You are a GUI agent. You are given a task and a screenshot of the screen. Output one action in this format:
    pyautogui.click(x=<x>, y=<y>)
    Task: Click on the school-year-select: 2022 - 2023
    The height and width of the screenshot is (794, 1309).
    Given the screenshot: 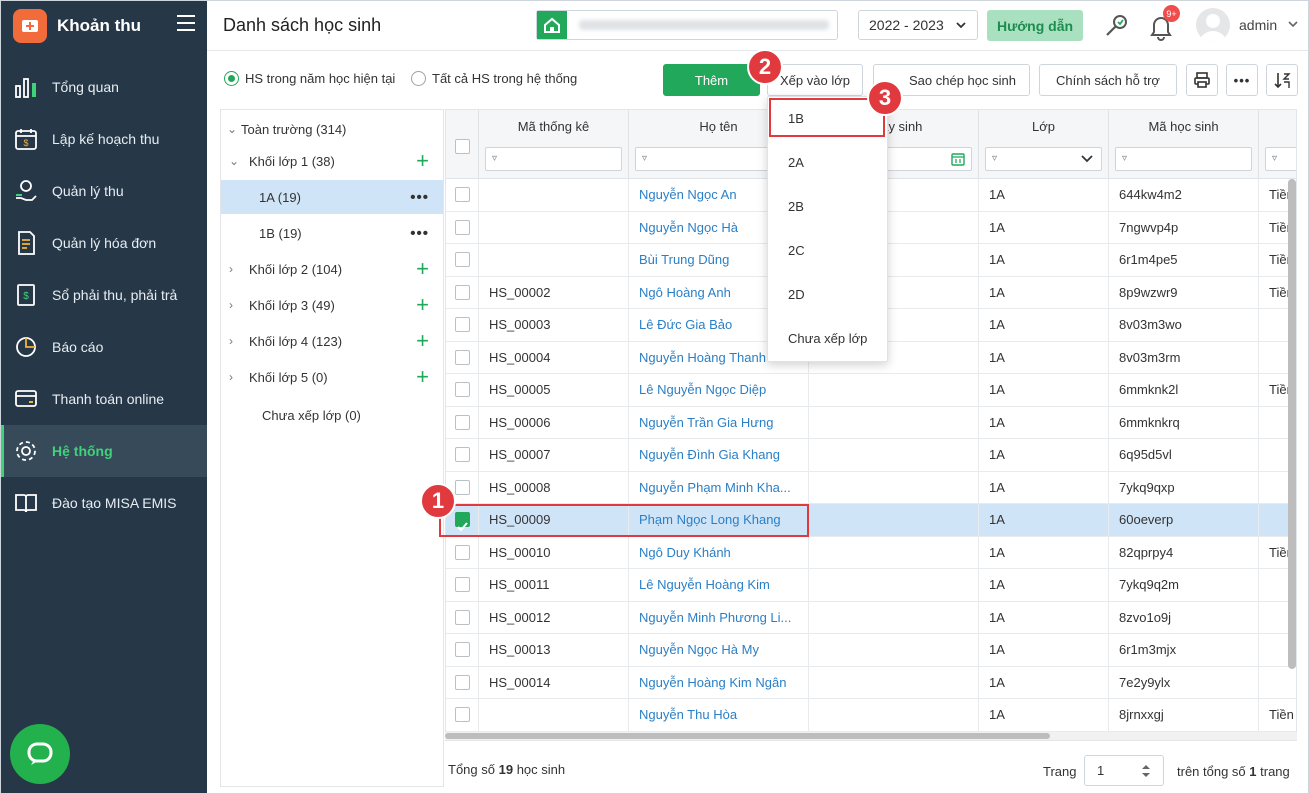 What is the action you would take?
    pyautogui.click(x=918, y=25)
    